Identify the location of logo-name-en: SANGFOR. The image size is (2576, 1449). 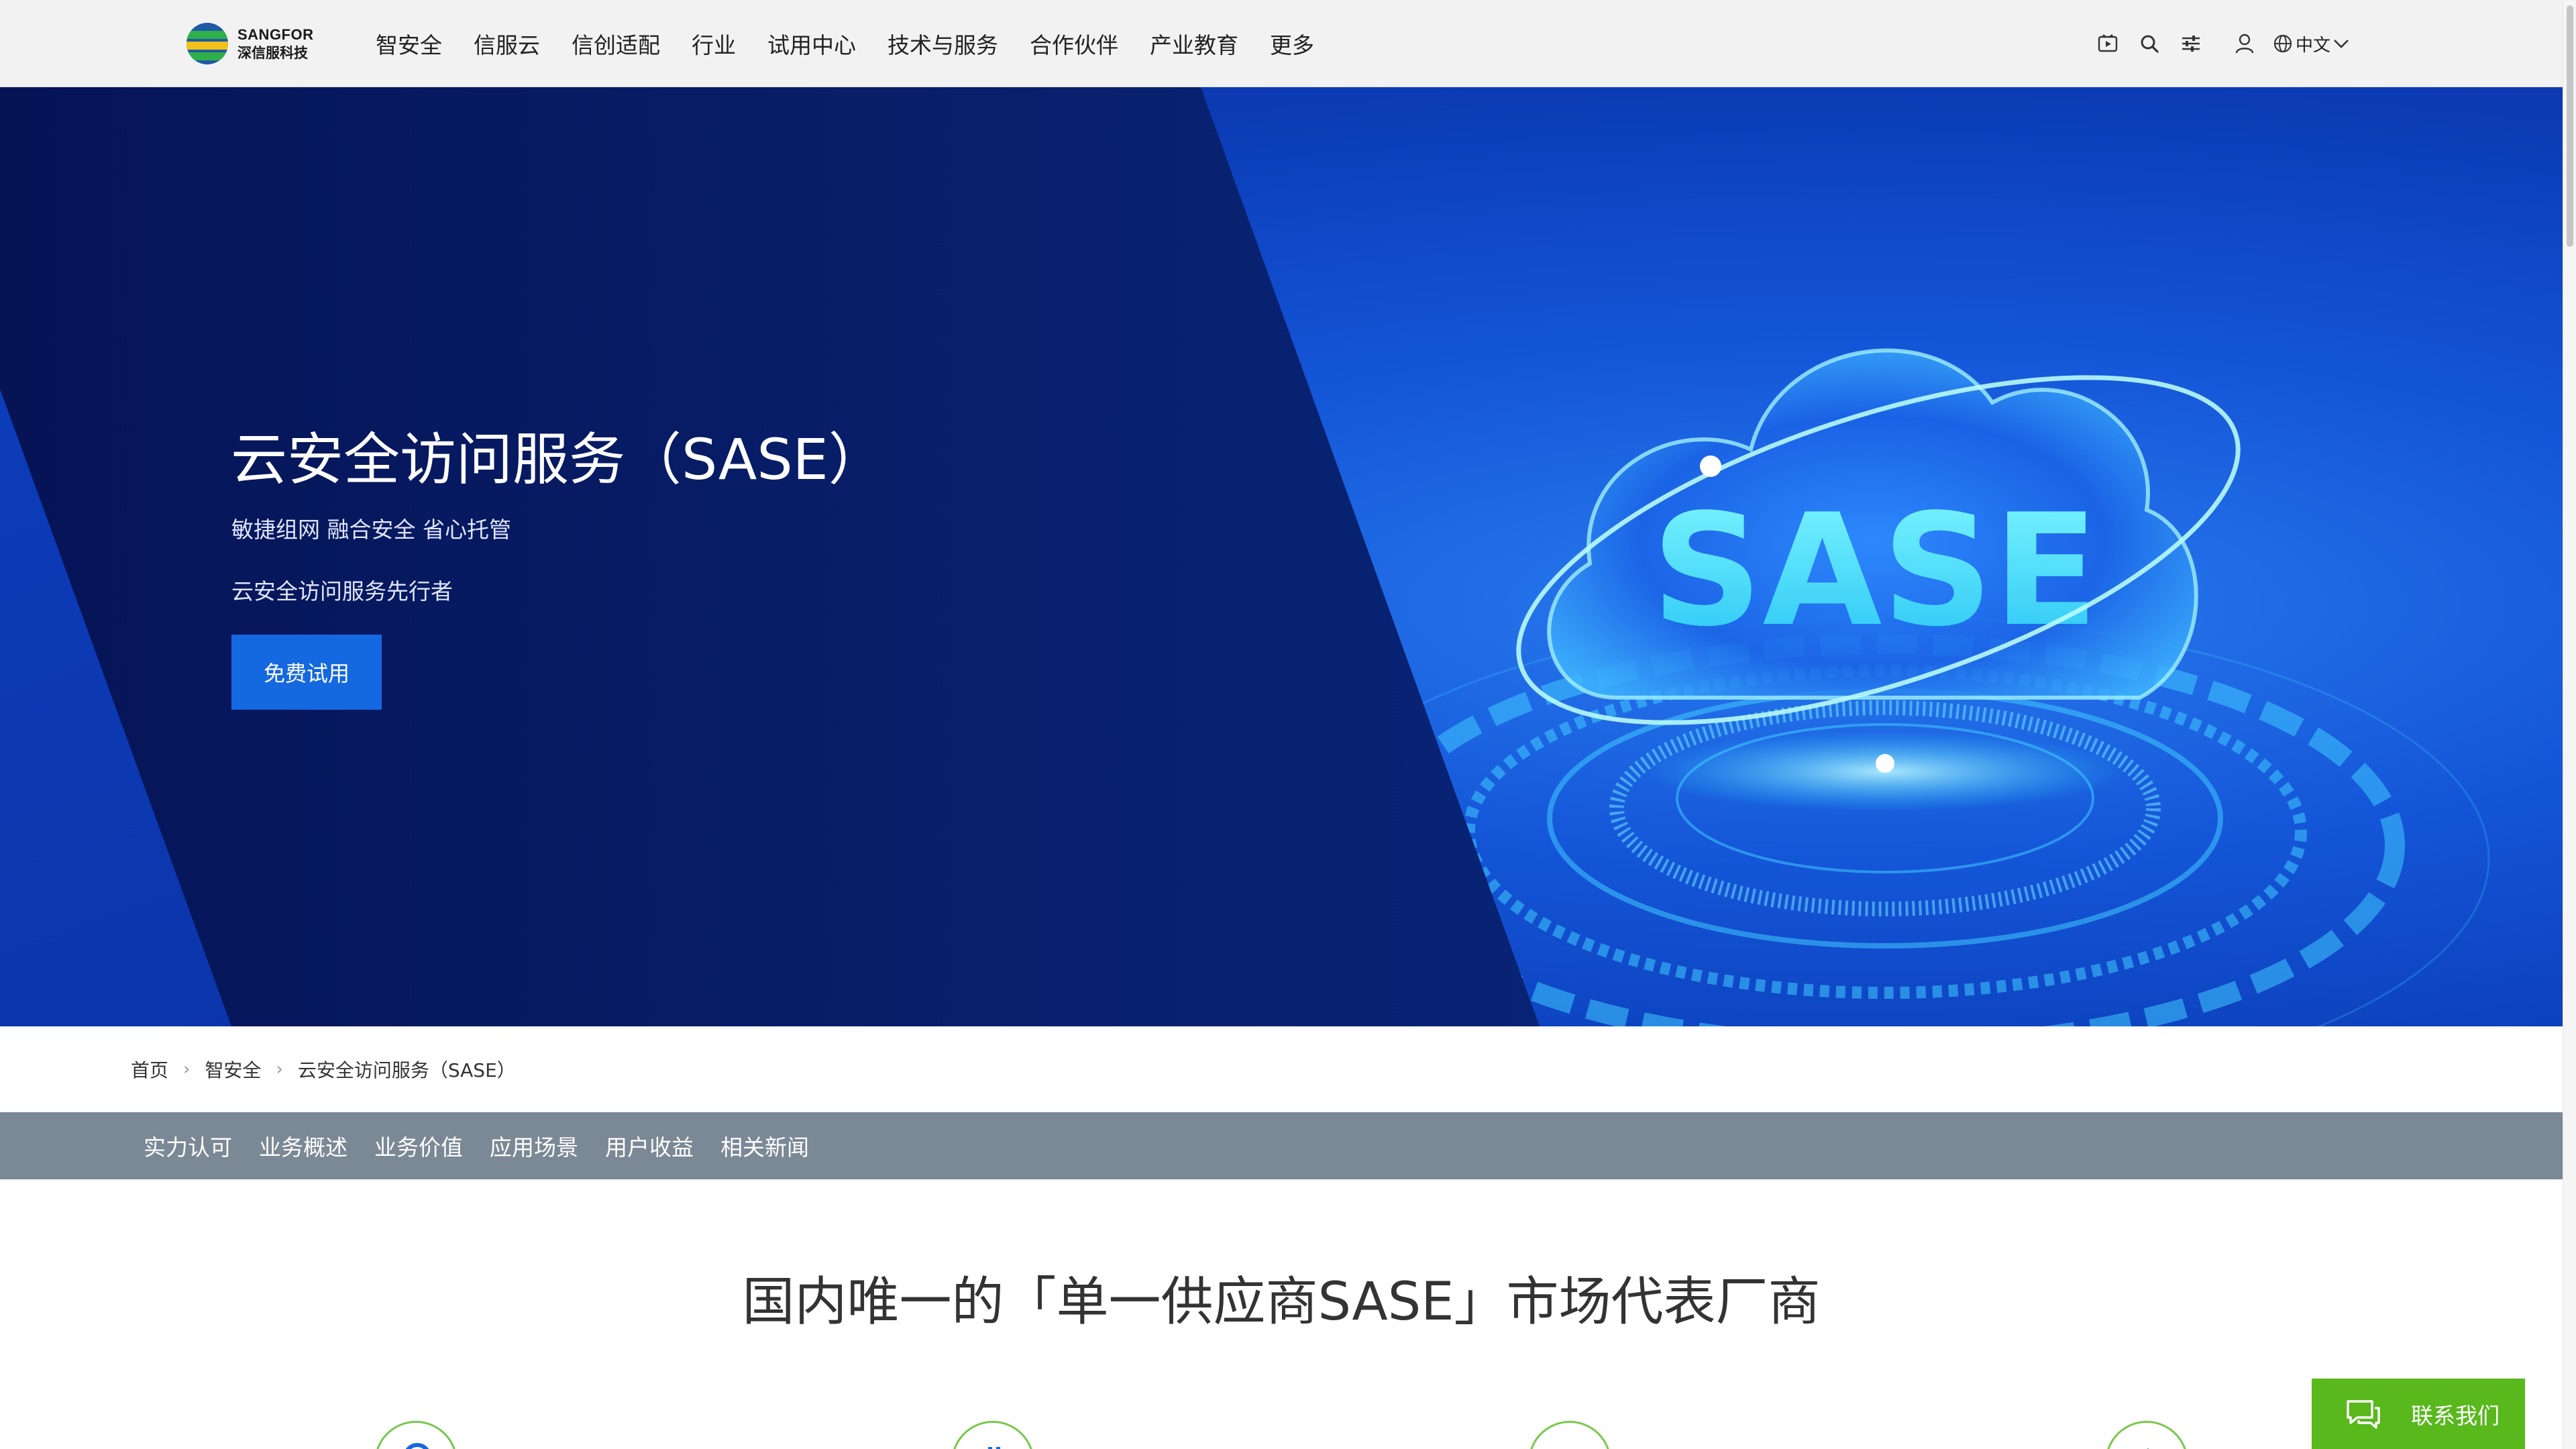
(275, 34).